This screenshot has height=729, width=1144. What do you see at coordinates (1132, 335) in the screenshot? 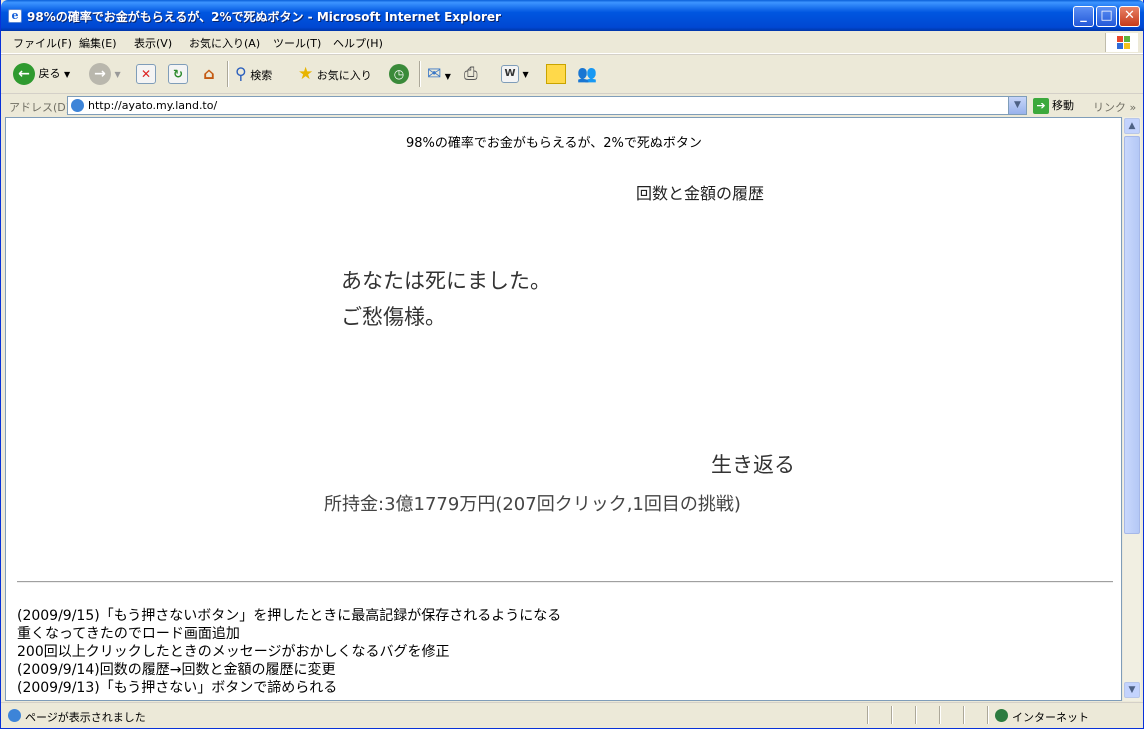
I see `scroll-thumb` at bounding box center [1132, 335].